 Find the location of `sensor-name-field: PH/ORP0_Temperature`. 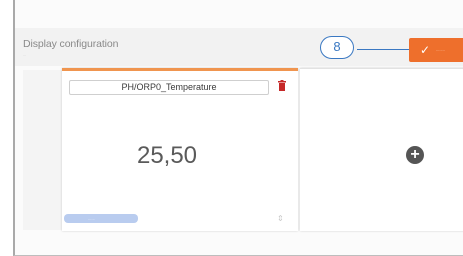

sensor-name-field: PH/ORP0_Temperature is located at coordinates (169, 87).